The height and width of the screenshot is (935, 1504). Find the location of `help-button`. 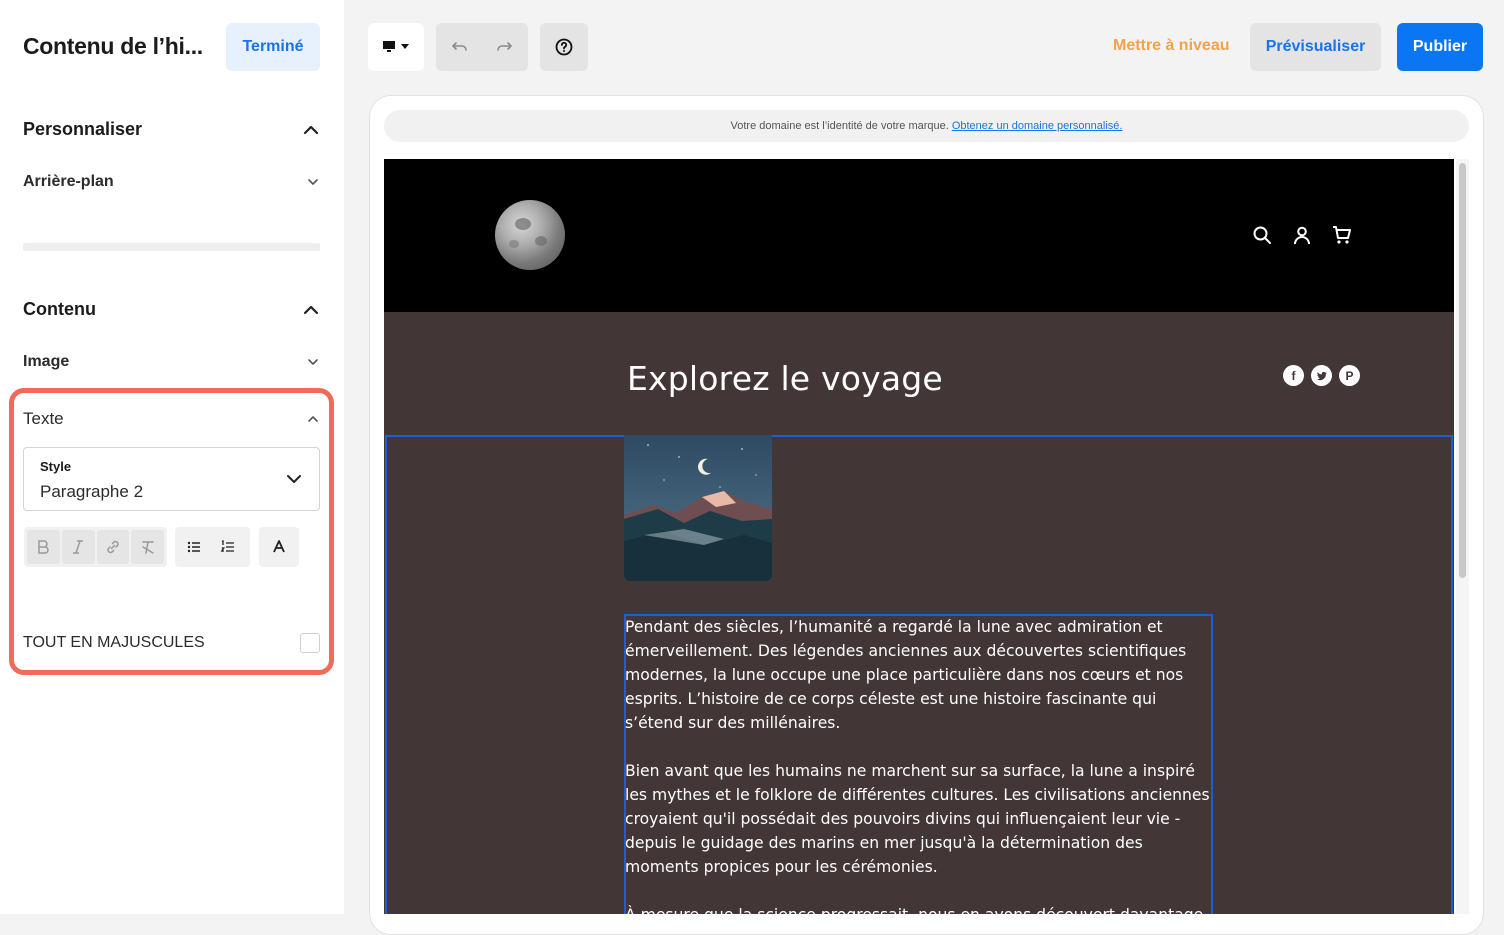

help-button is located at coordinates (564, 47).